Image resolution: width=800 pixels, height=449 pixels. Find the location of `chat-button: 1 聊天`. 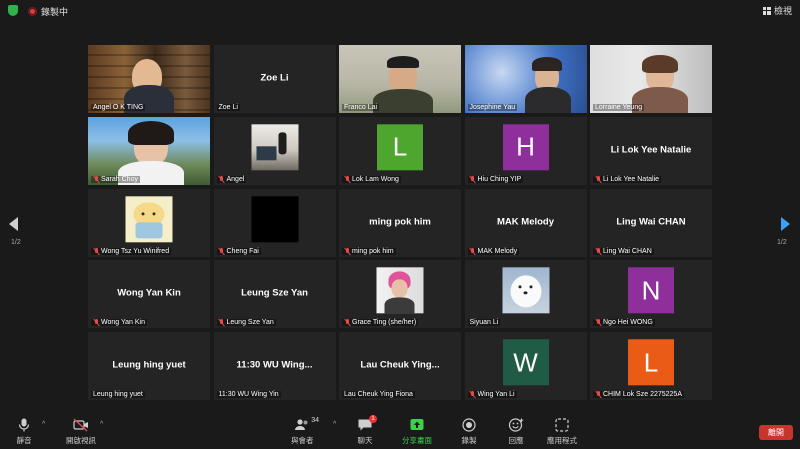

chat-button: 1 聊天 is located at coordinates (367, 430).